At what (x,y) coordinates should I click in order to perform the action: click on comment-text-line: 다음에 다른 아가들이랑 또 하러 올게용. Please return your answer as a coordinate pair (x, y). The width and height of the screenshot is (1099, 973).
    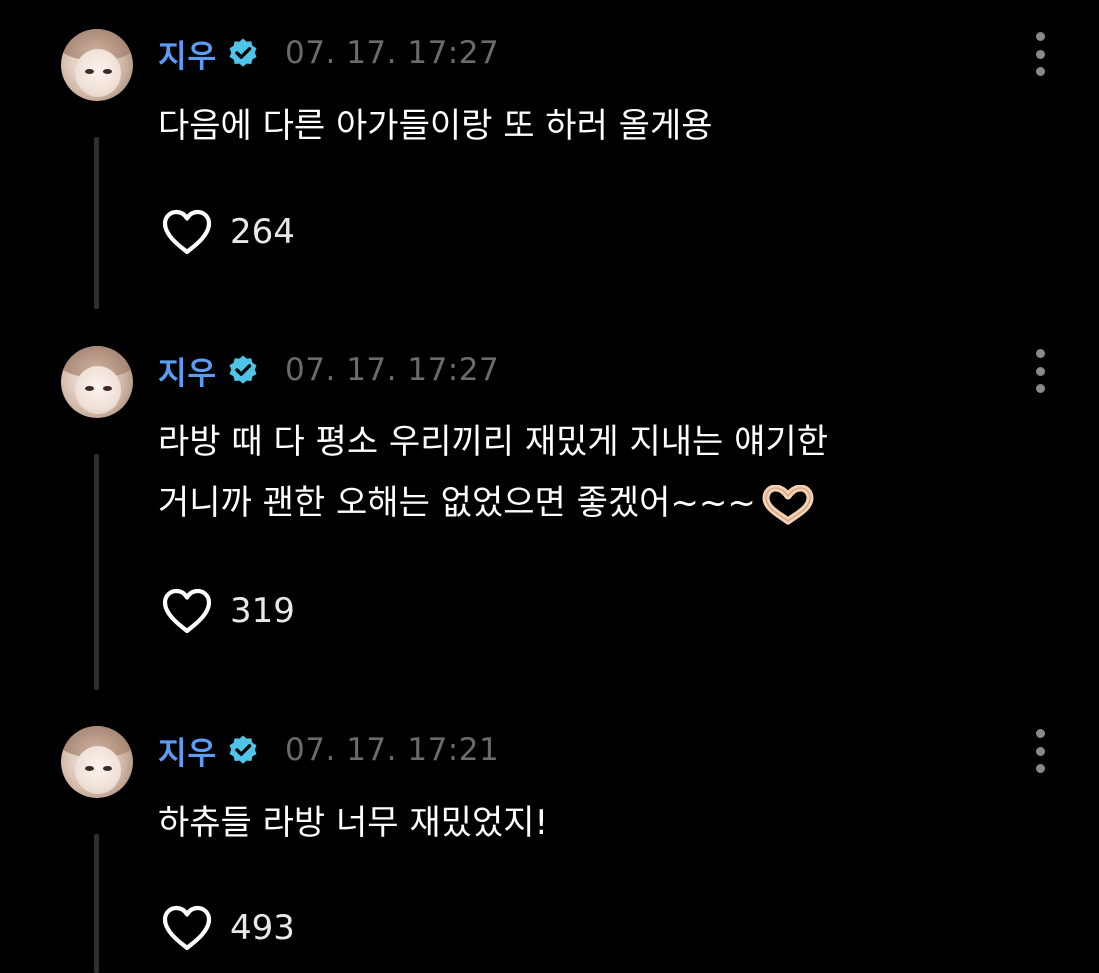
    Looking at the image, I should click on (435, 126).